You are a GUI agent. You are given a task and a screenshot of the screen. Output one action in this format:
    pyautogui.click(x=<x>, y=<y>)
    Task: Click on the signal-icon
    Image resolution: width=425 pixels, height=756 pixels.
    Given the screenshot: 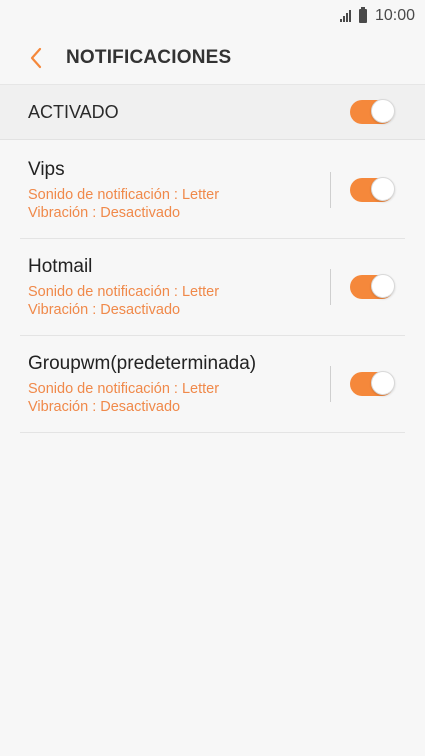 What is the action you would take?
    pyautogui.click(x=345, y=16)
    